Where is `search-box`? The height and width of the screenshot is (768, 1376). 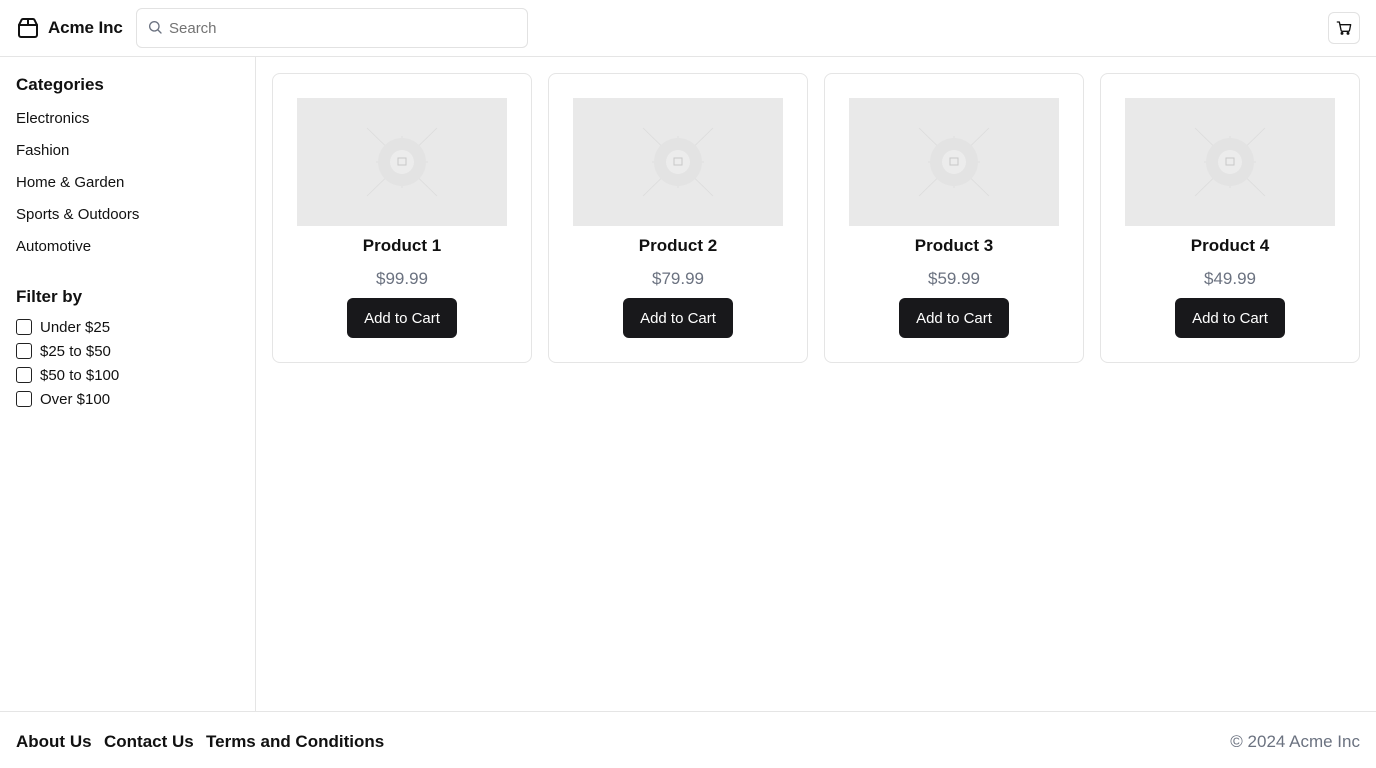
search-box is located at coordinates (332, 28).